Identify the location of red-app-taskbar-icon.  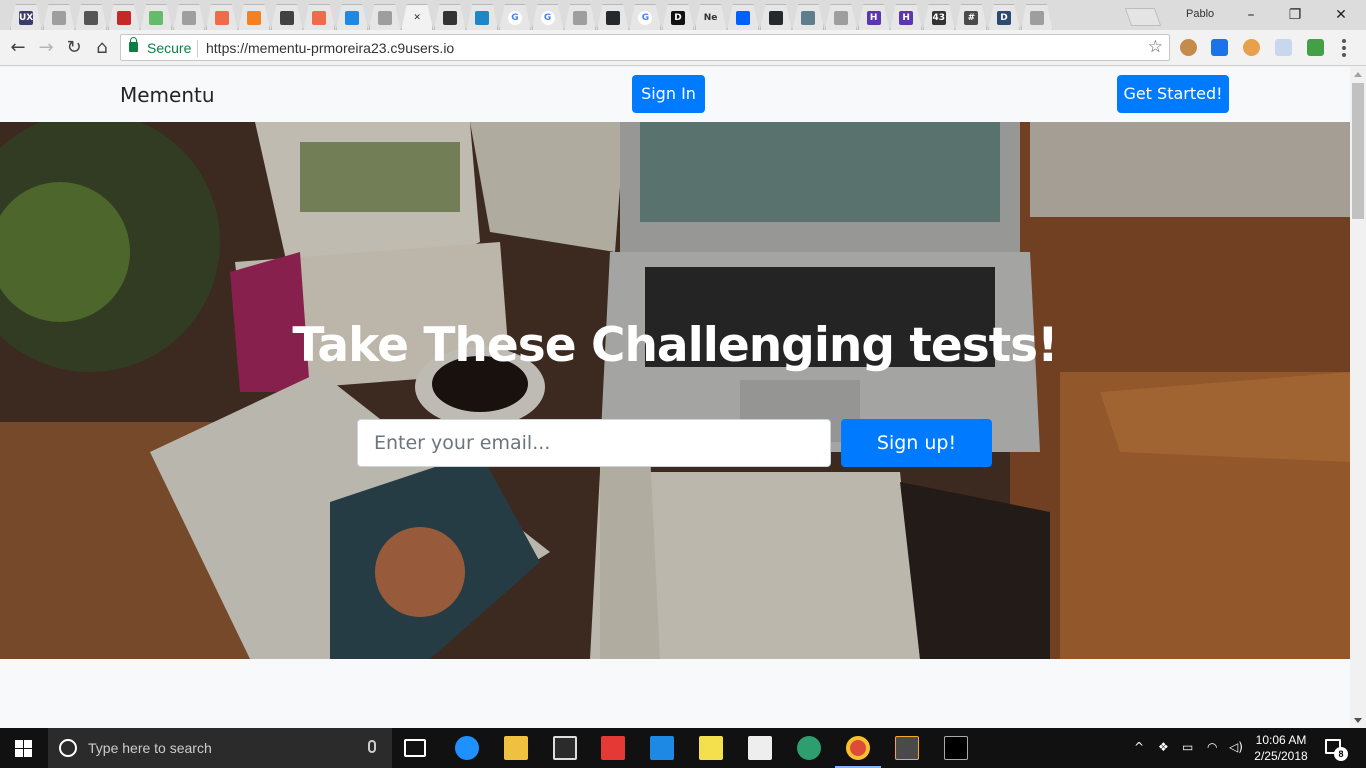
(613, 748).